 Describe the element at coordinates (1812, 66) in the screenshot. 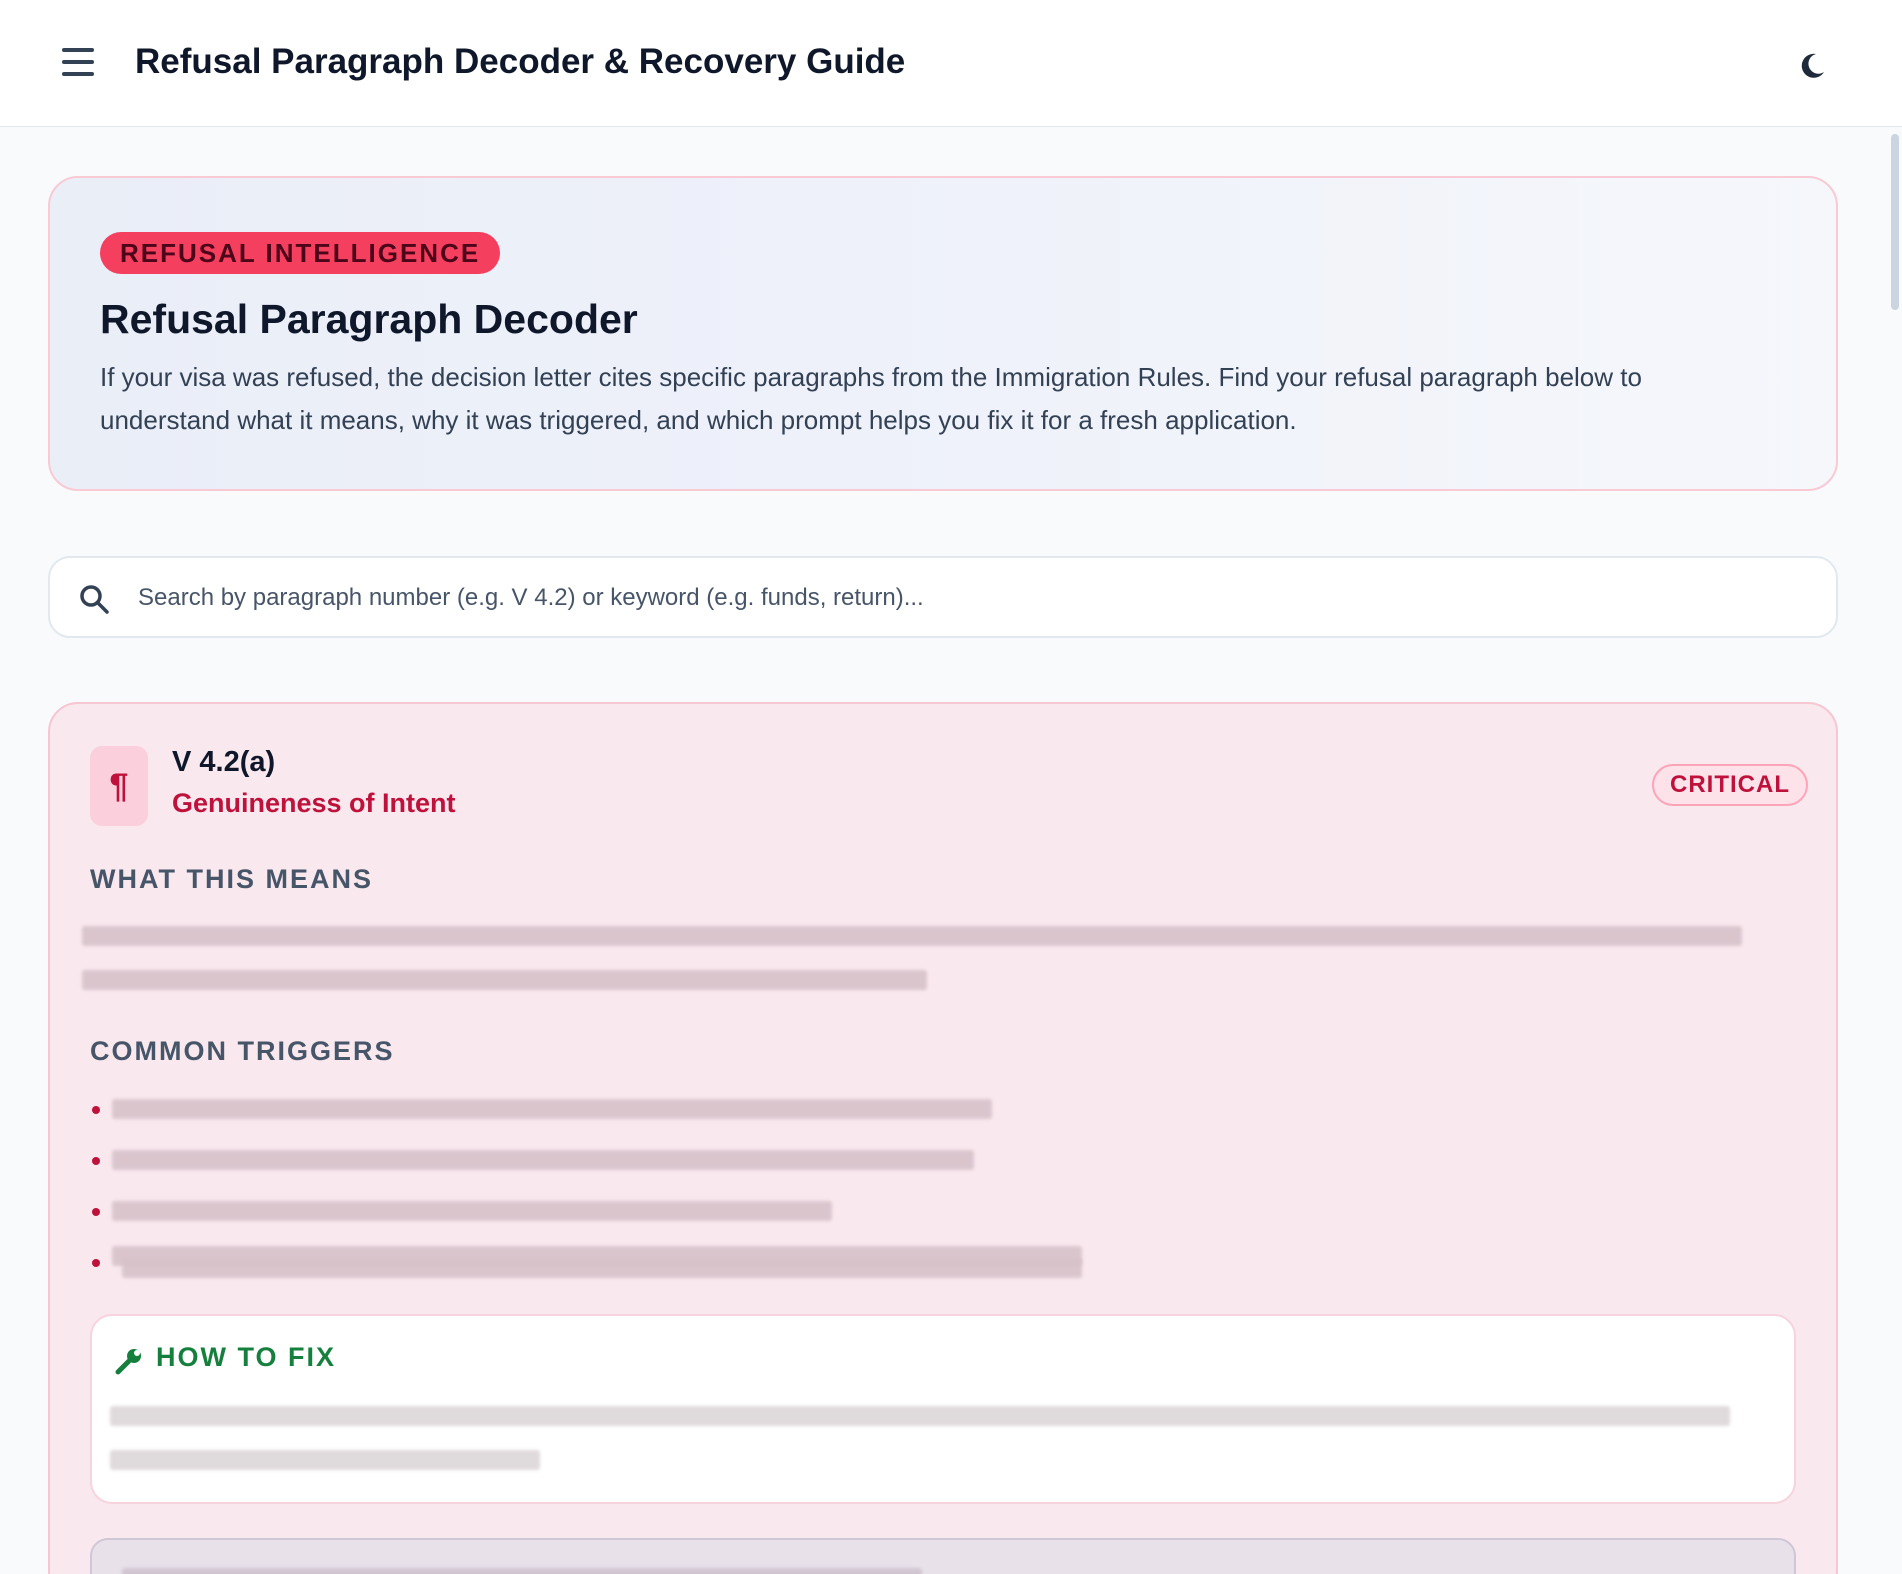

I see `moon-icon` at that location.